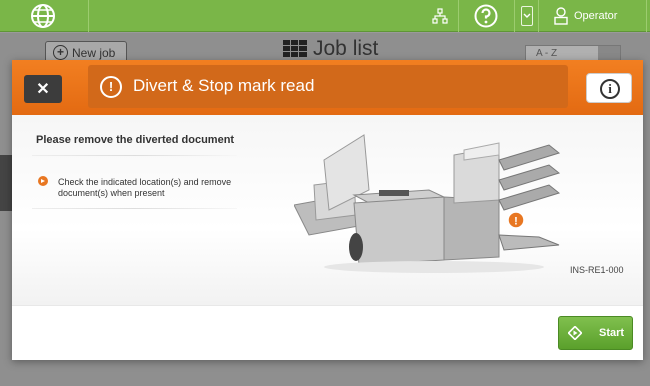  What do you see at coordinates (43, 181) in the screenshot?
I see `step-bullet-icon` at bounding box center [43, 181].